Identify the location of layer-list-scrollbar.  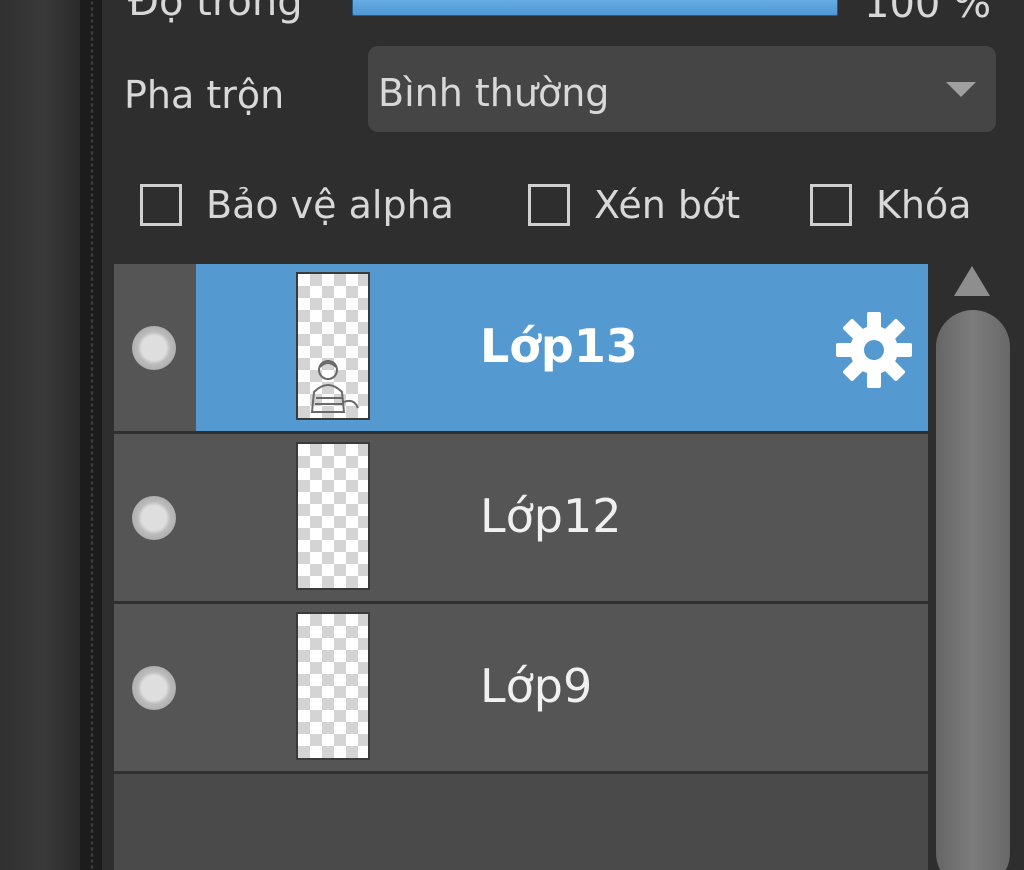
(975, 565).